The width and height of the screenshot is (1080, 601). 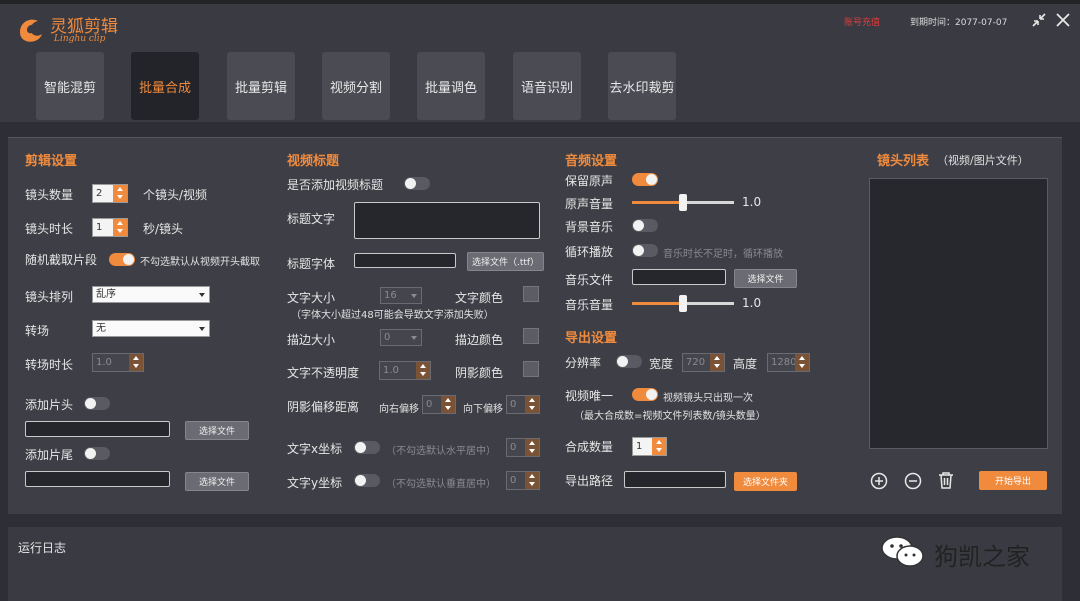 I want to click on tail-file-input, so click(x=97, y=479).